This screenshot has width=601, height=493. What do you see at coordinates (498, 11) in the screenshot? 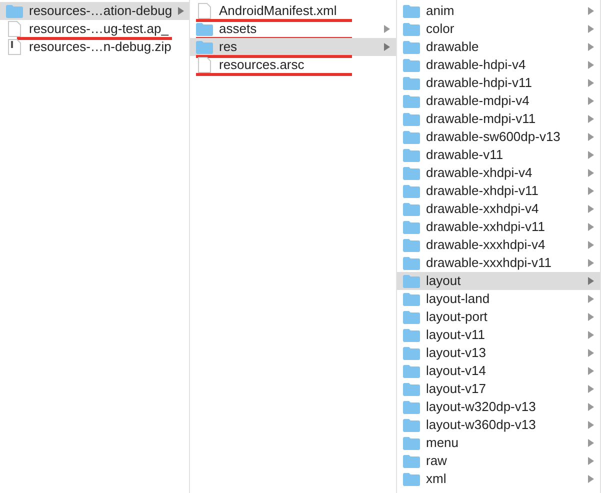
I see `file-row: anim` at bounding box center [498, 11].